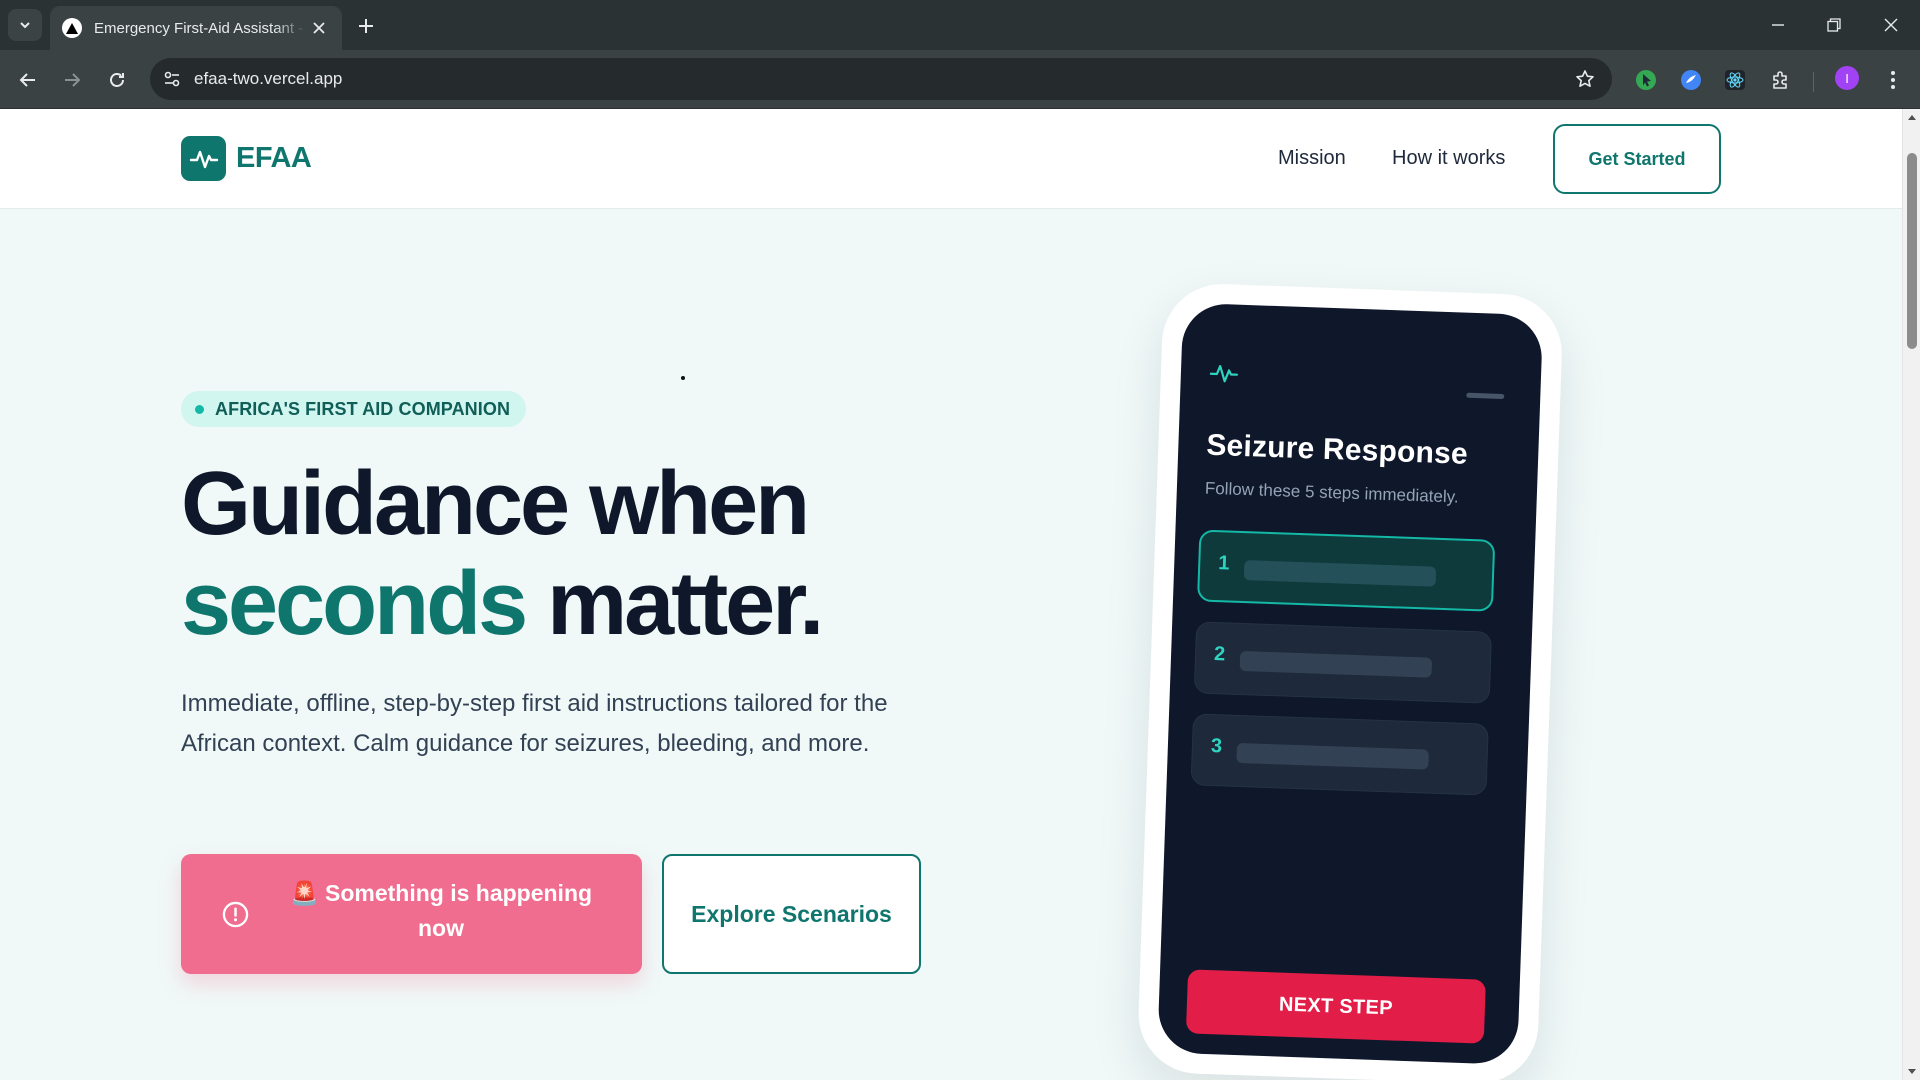  I want to click on hero-title-accent: seconds, so click(354, 604).